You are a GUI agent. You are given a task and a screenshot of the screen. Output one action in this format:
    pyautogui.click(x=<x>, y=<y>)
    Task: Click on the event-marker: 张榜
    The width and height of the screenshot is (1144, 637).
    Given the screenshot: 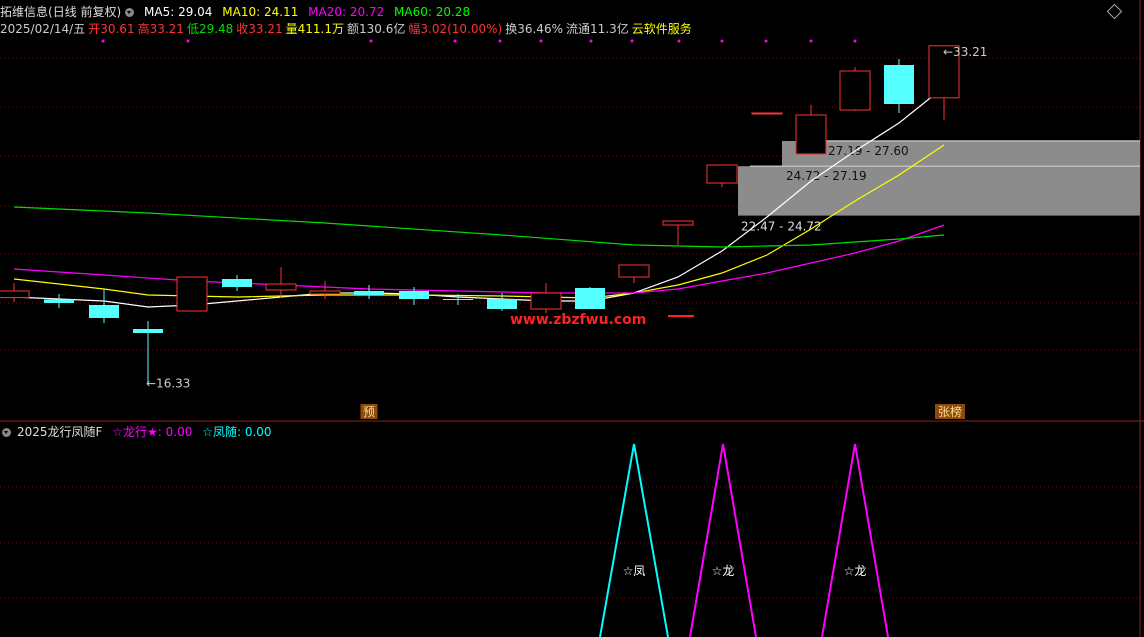 What is the action you would take?
    pyautogui.click(x=950, y=411)
    